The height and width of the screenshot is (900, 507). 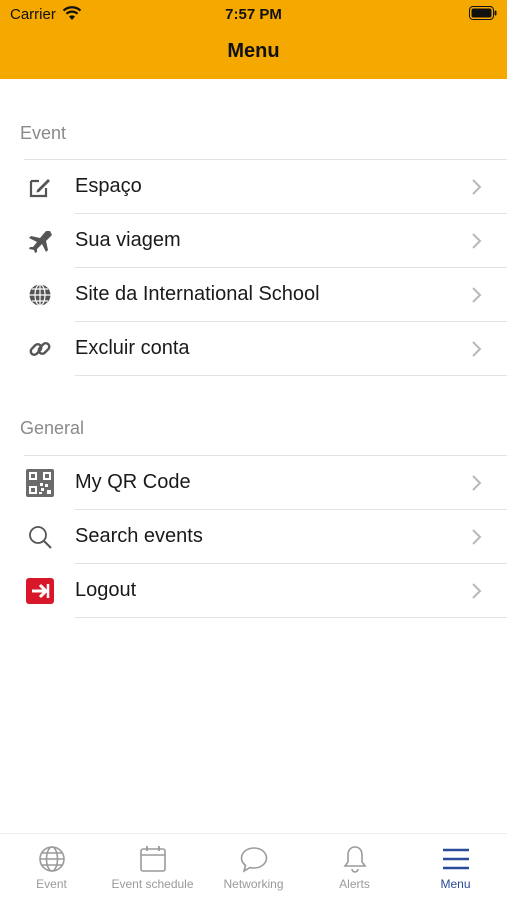 What do you see at coordinates (139, 536) in the screenshot?
I see `menu-item-label: Search events` at bounding box center [139, 536].